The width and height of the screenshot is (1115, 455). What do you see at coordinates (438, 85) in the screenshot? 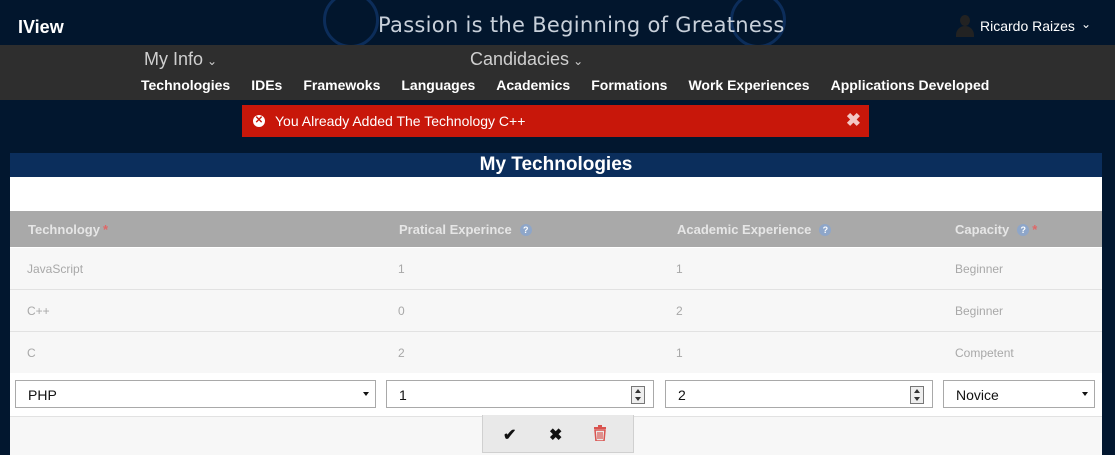
I see `nav-item-languages: Languages` at bounding box center [438, 85].